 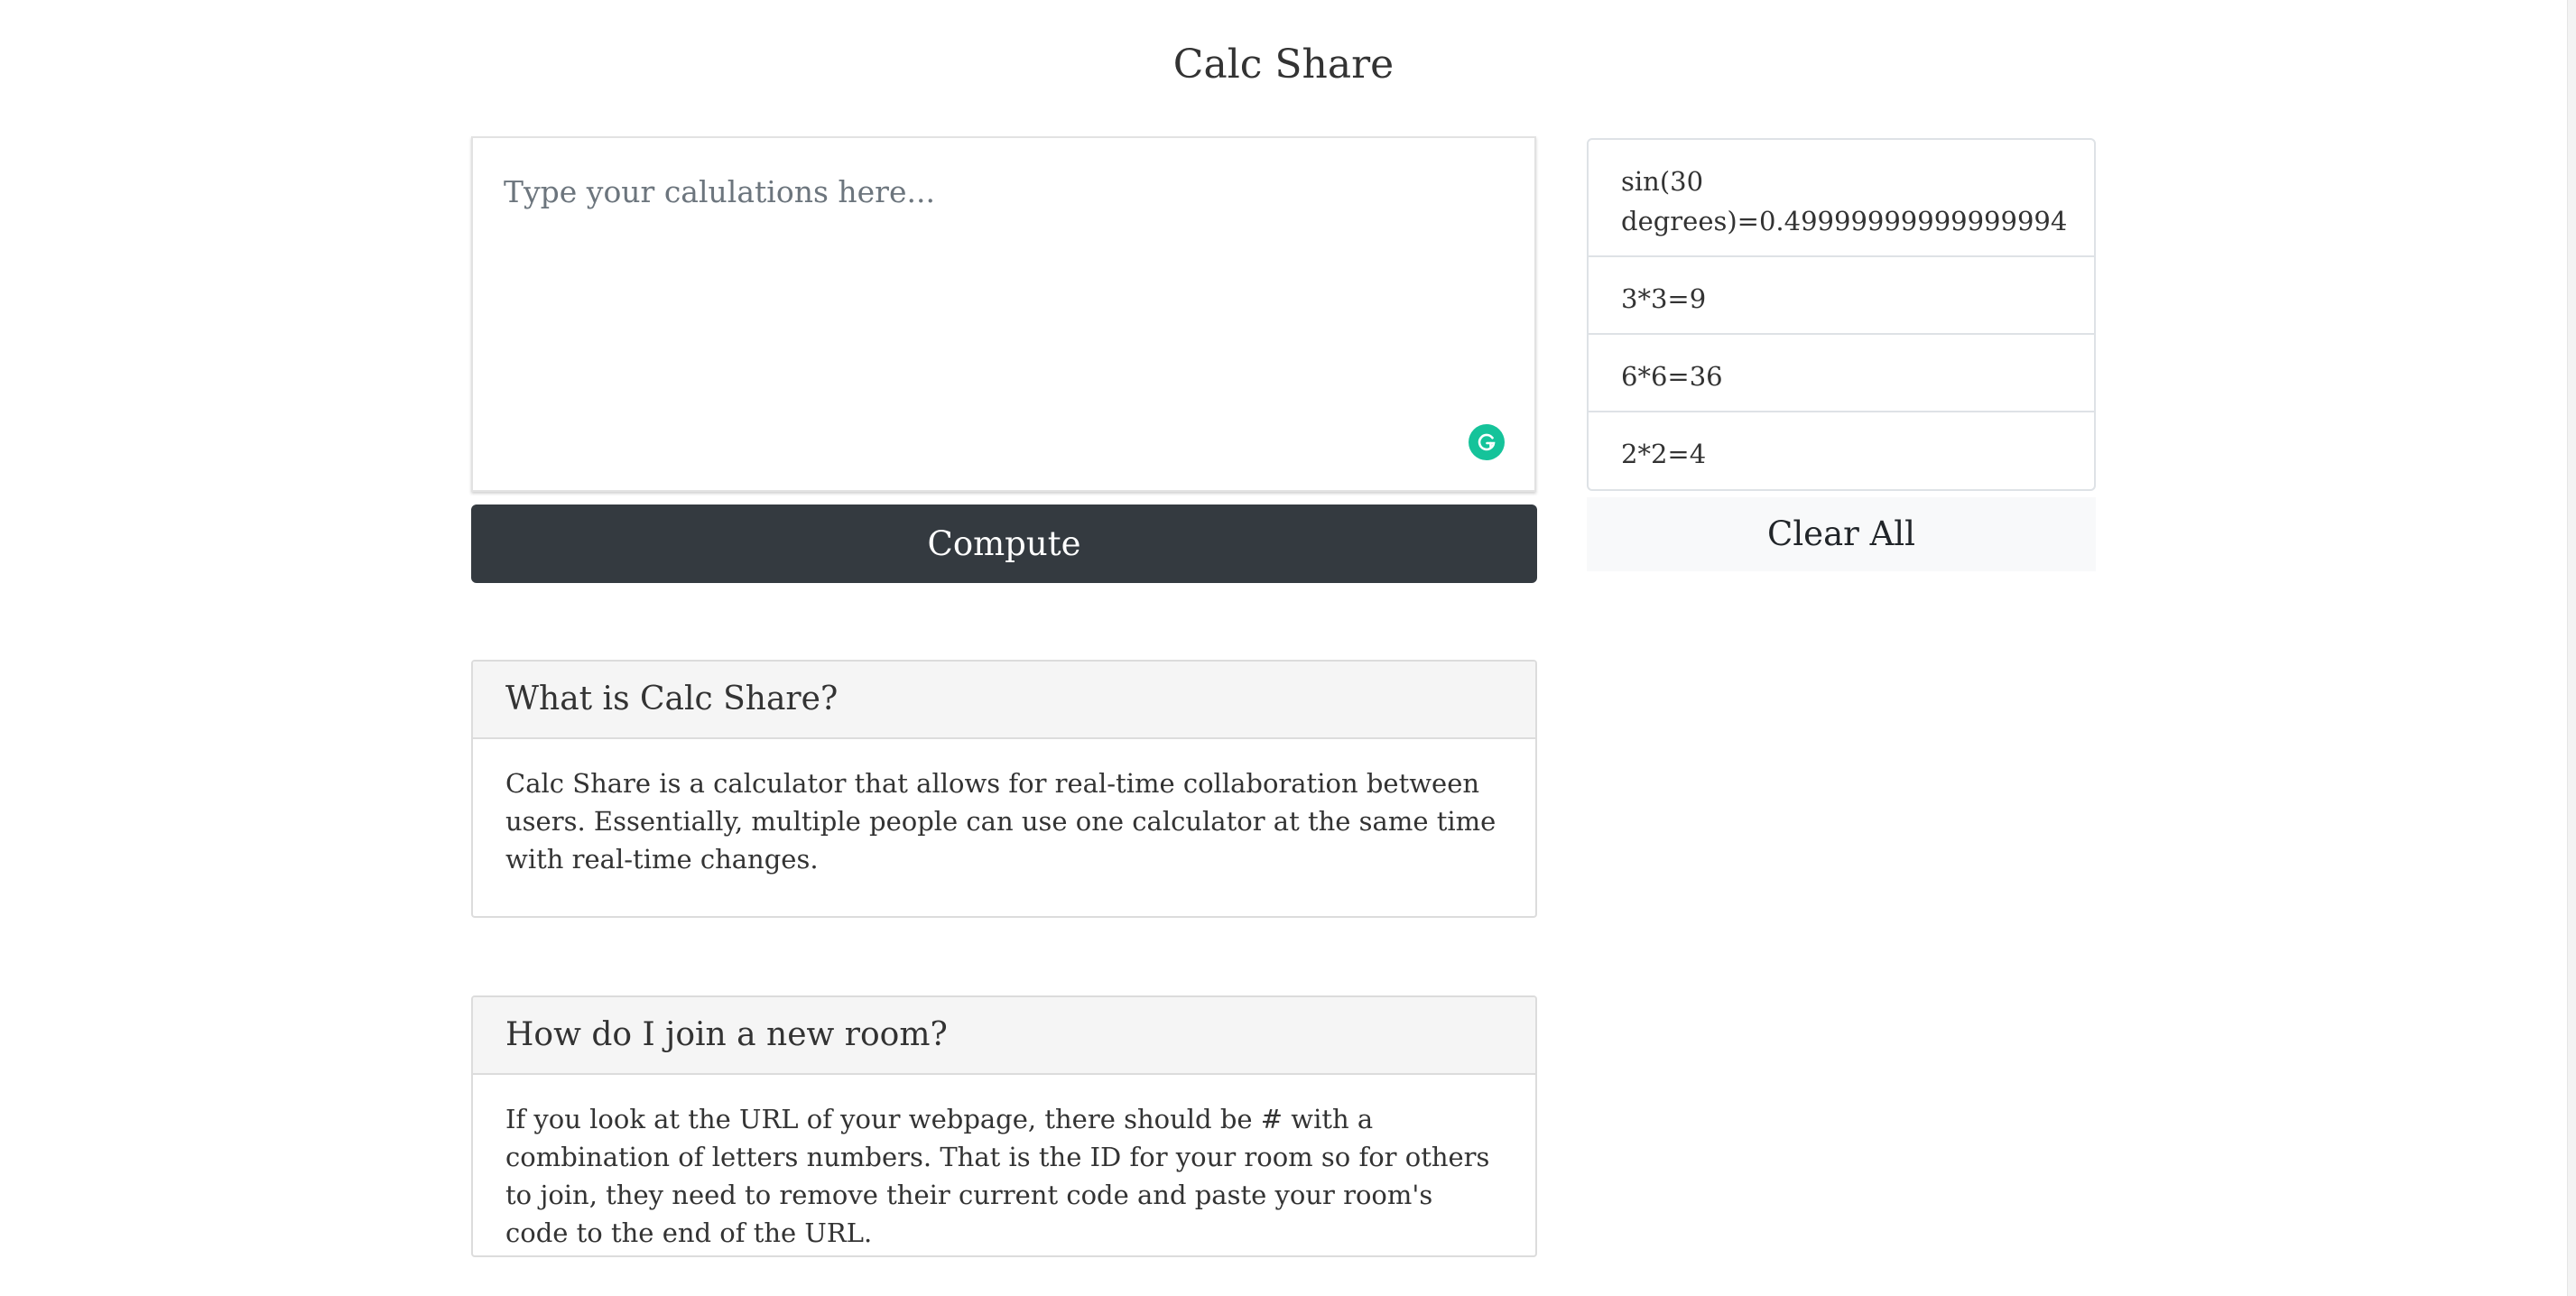 I want to click on faq-question: How do I join a new room?, so click(x=1004, y=1036).